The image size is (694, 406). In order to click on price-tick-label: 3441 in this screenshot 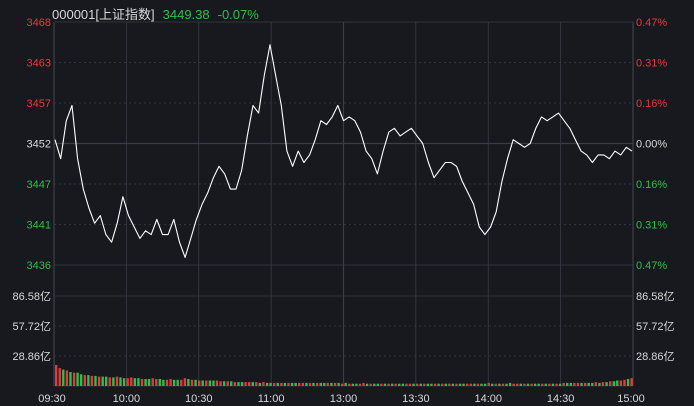, I will do `click(39, 226)`.